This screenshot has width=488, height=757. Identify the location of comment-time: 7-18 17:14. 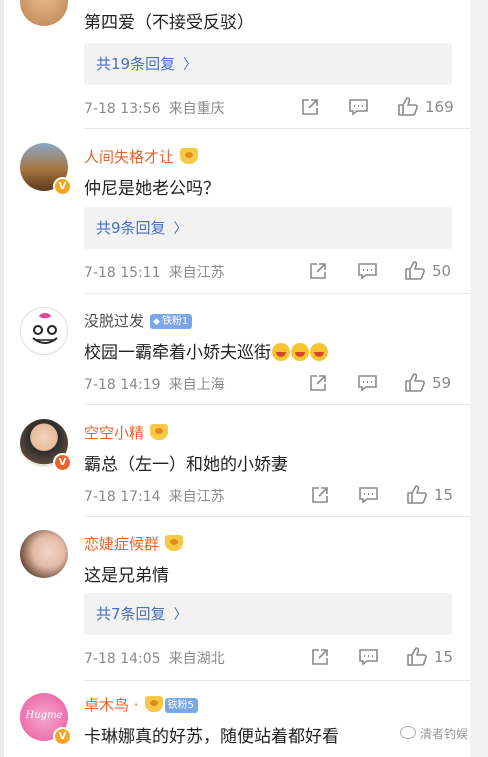
(122, 497).